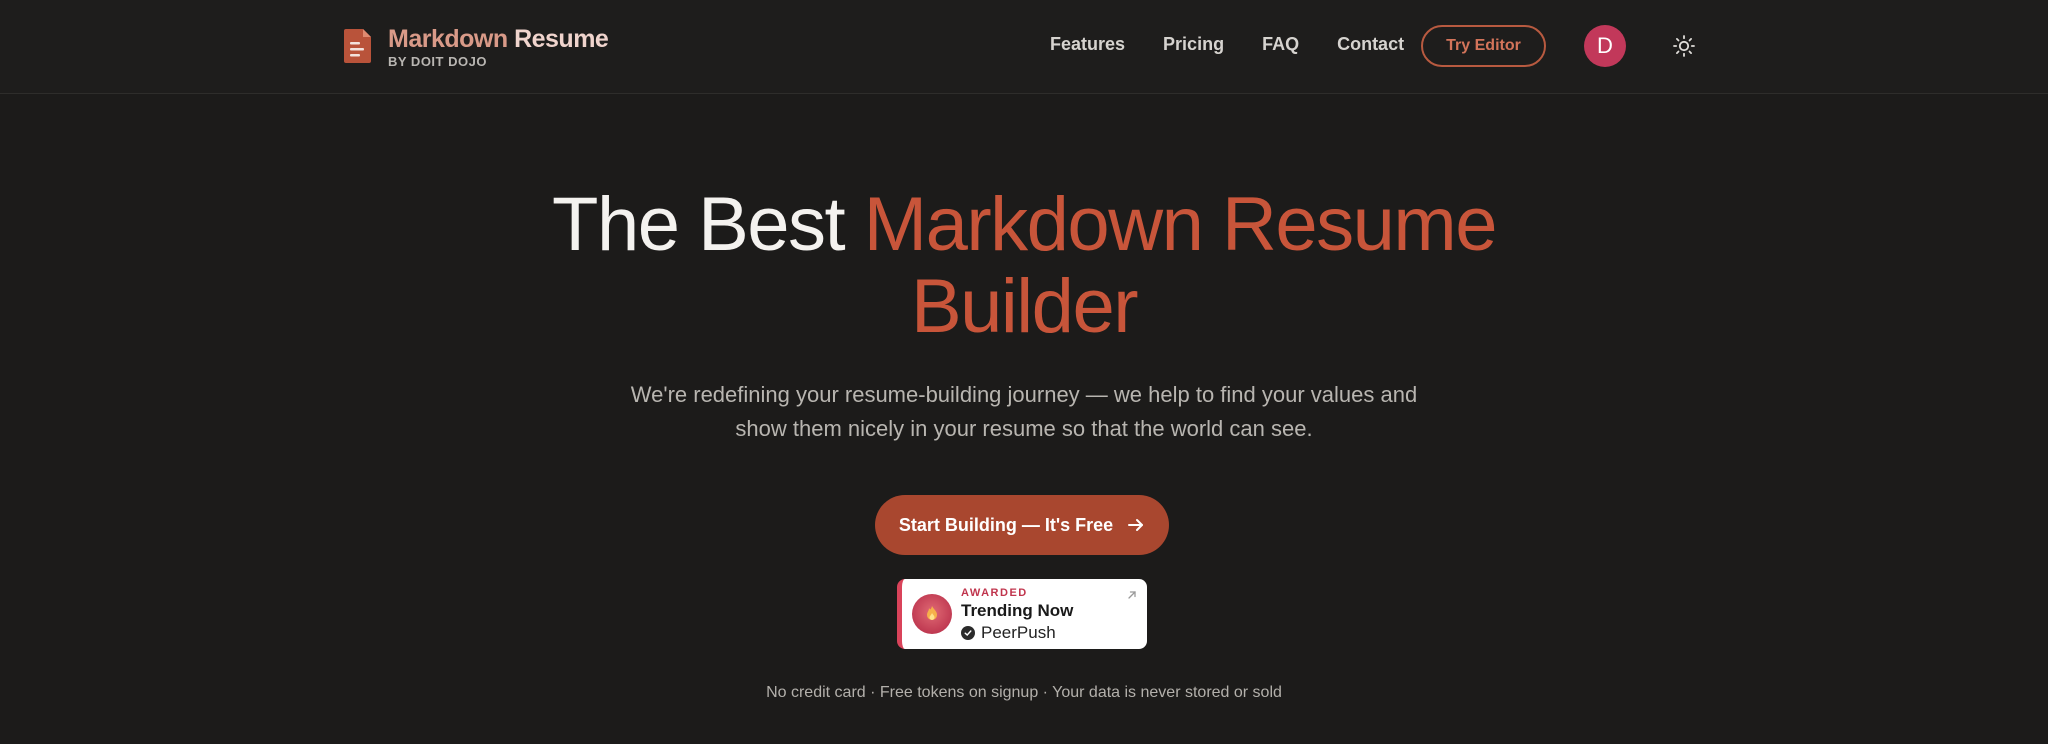 This screenshot has height=744, width=2048. What do you see at coordinates (437, 61) in the screenshot?
I see `brand-subtitle: BY DOIT DOJO` at bounding box center [437, 61].